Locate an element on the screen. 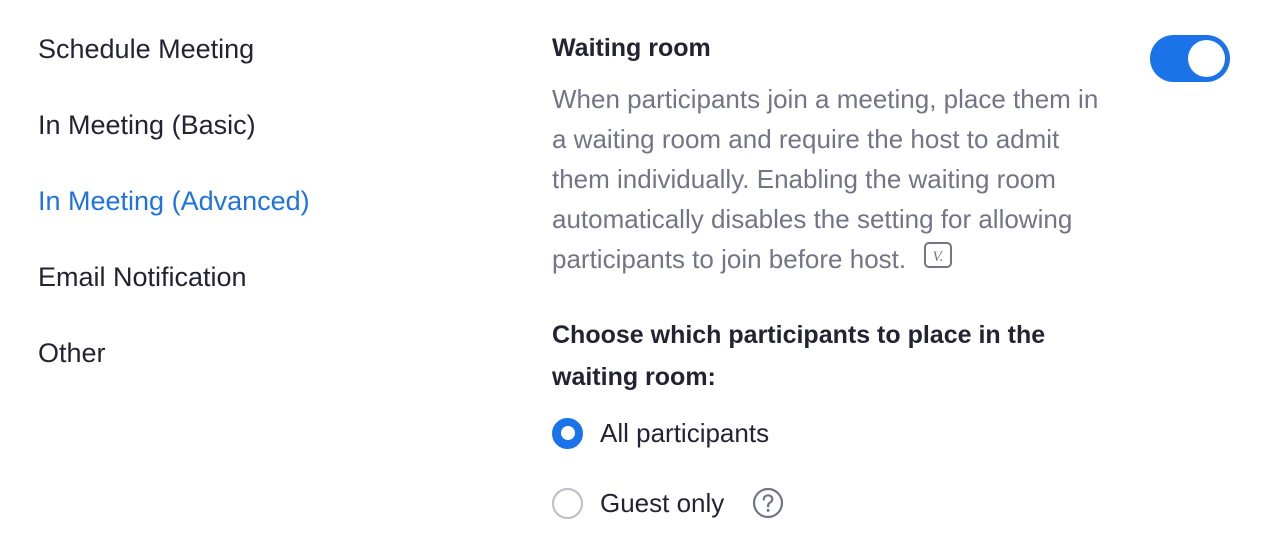 The height and width of the screenshot is (558, 1268). option-label-all-participants: All participants is located at coordinates (685, 432).